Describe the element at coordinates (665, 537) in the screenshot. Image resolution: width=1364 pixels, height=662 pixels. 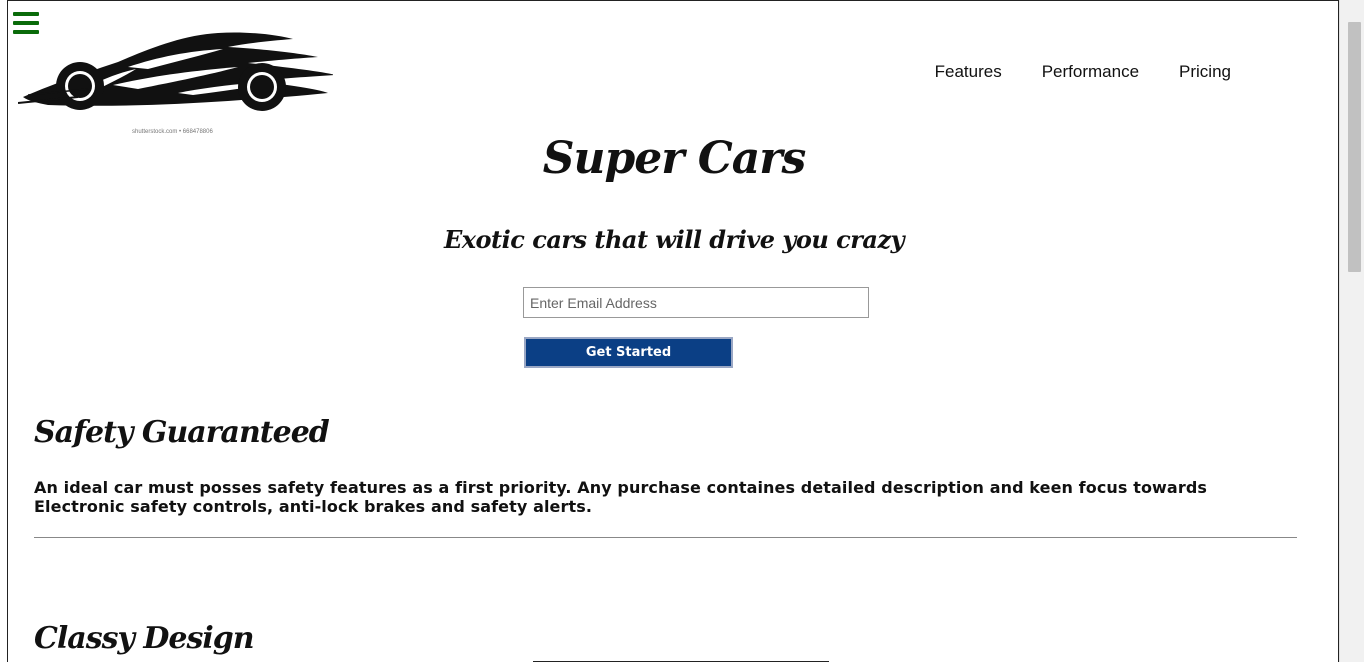
I see `section-divider` at that location.